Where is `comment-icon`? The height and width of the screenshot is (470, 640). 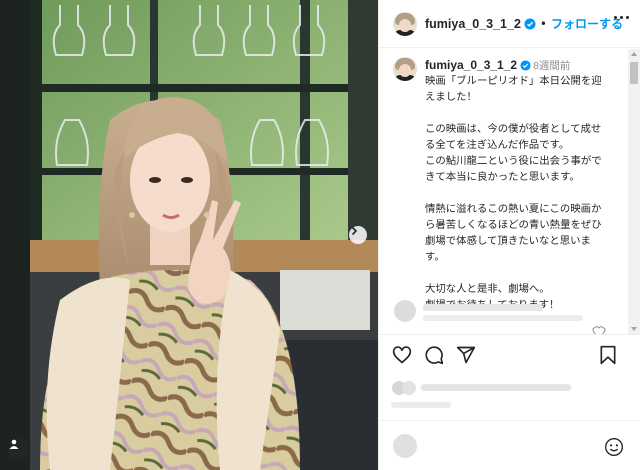
comment-icon is located at coordinates (434, 354).